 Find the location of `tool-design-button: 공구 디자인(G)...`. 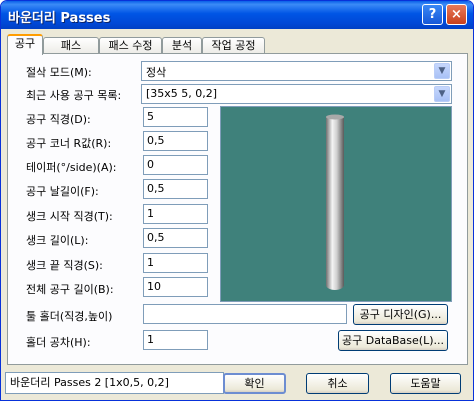

tool-design-button: 공구 디자인(G)... is located at coordinates (400, 314).